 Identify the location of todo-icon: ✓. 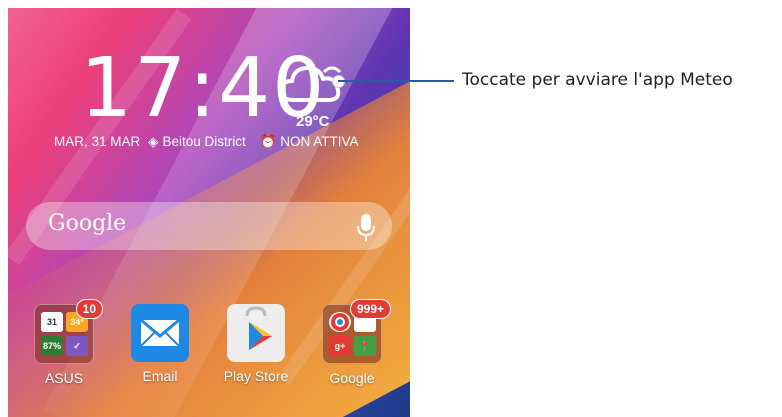
(77, 346).